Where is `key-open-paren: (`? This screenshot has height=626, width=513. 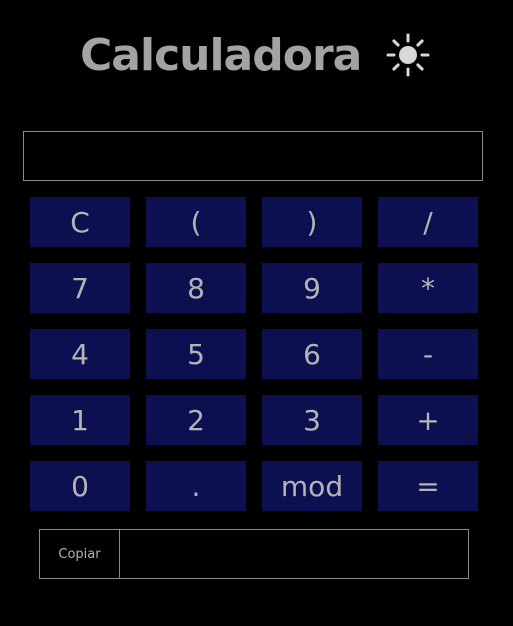
key-open-paren: ( is located at coordinates (196, 222).